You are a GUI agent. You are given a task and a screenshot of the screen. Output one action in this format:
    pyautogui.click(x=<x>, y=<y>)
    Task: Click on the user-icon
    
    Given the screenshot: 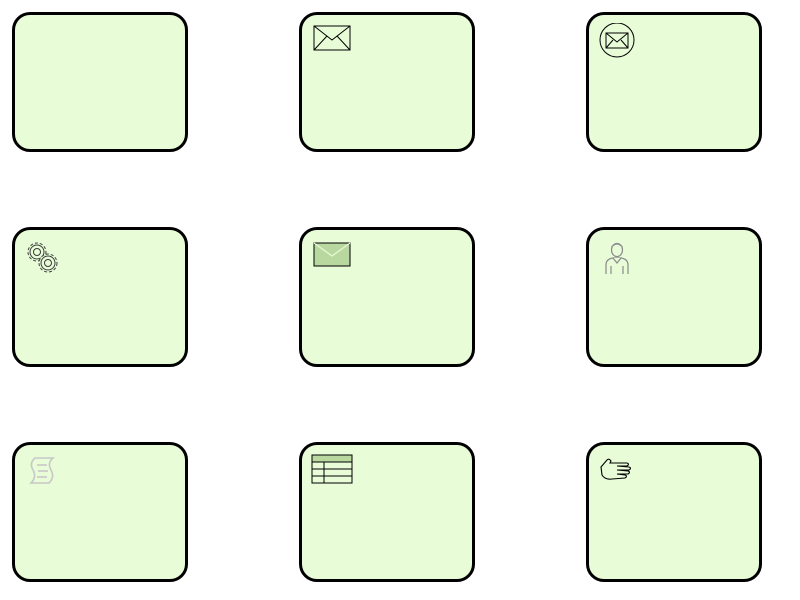 What is the action you would take?
    pyautogui.click(x=619, y=256)
    